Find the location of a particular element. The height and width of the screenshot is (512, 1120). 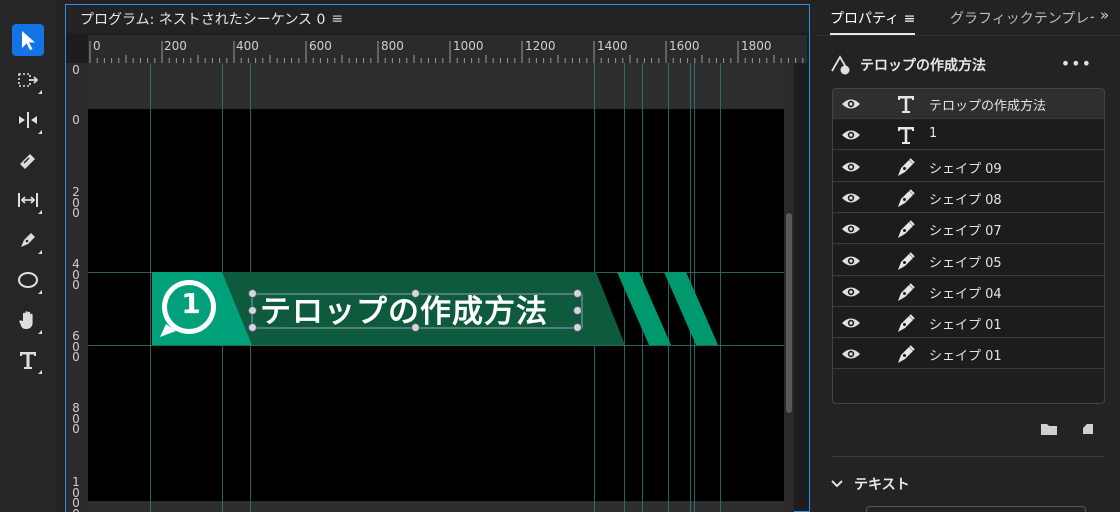

vertical-scrollbar is located at coordinates (789, 287).